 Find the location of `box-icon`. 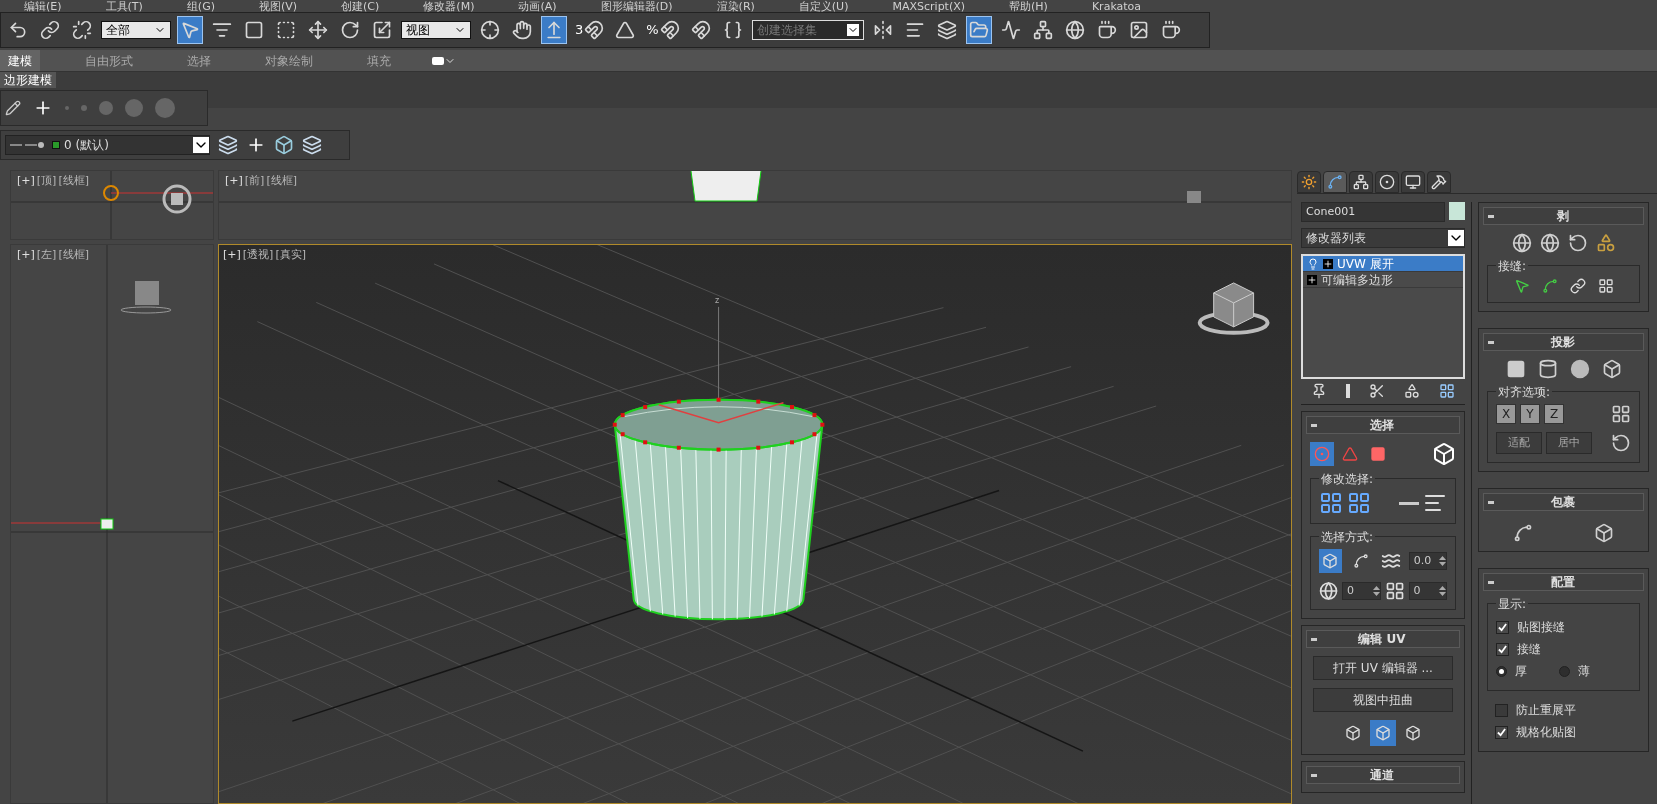

box-icon is located at coordinates (1444, 454).